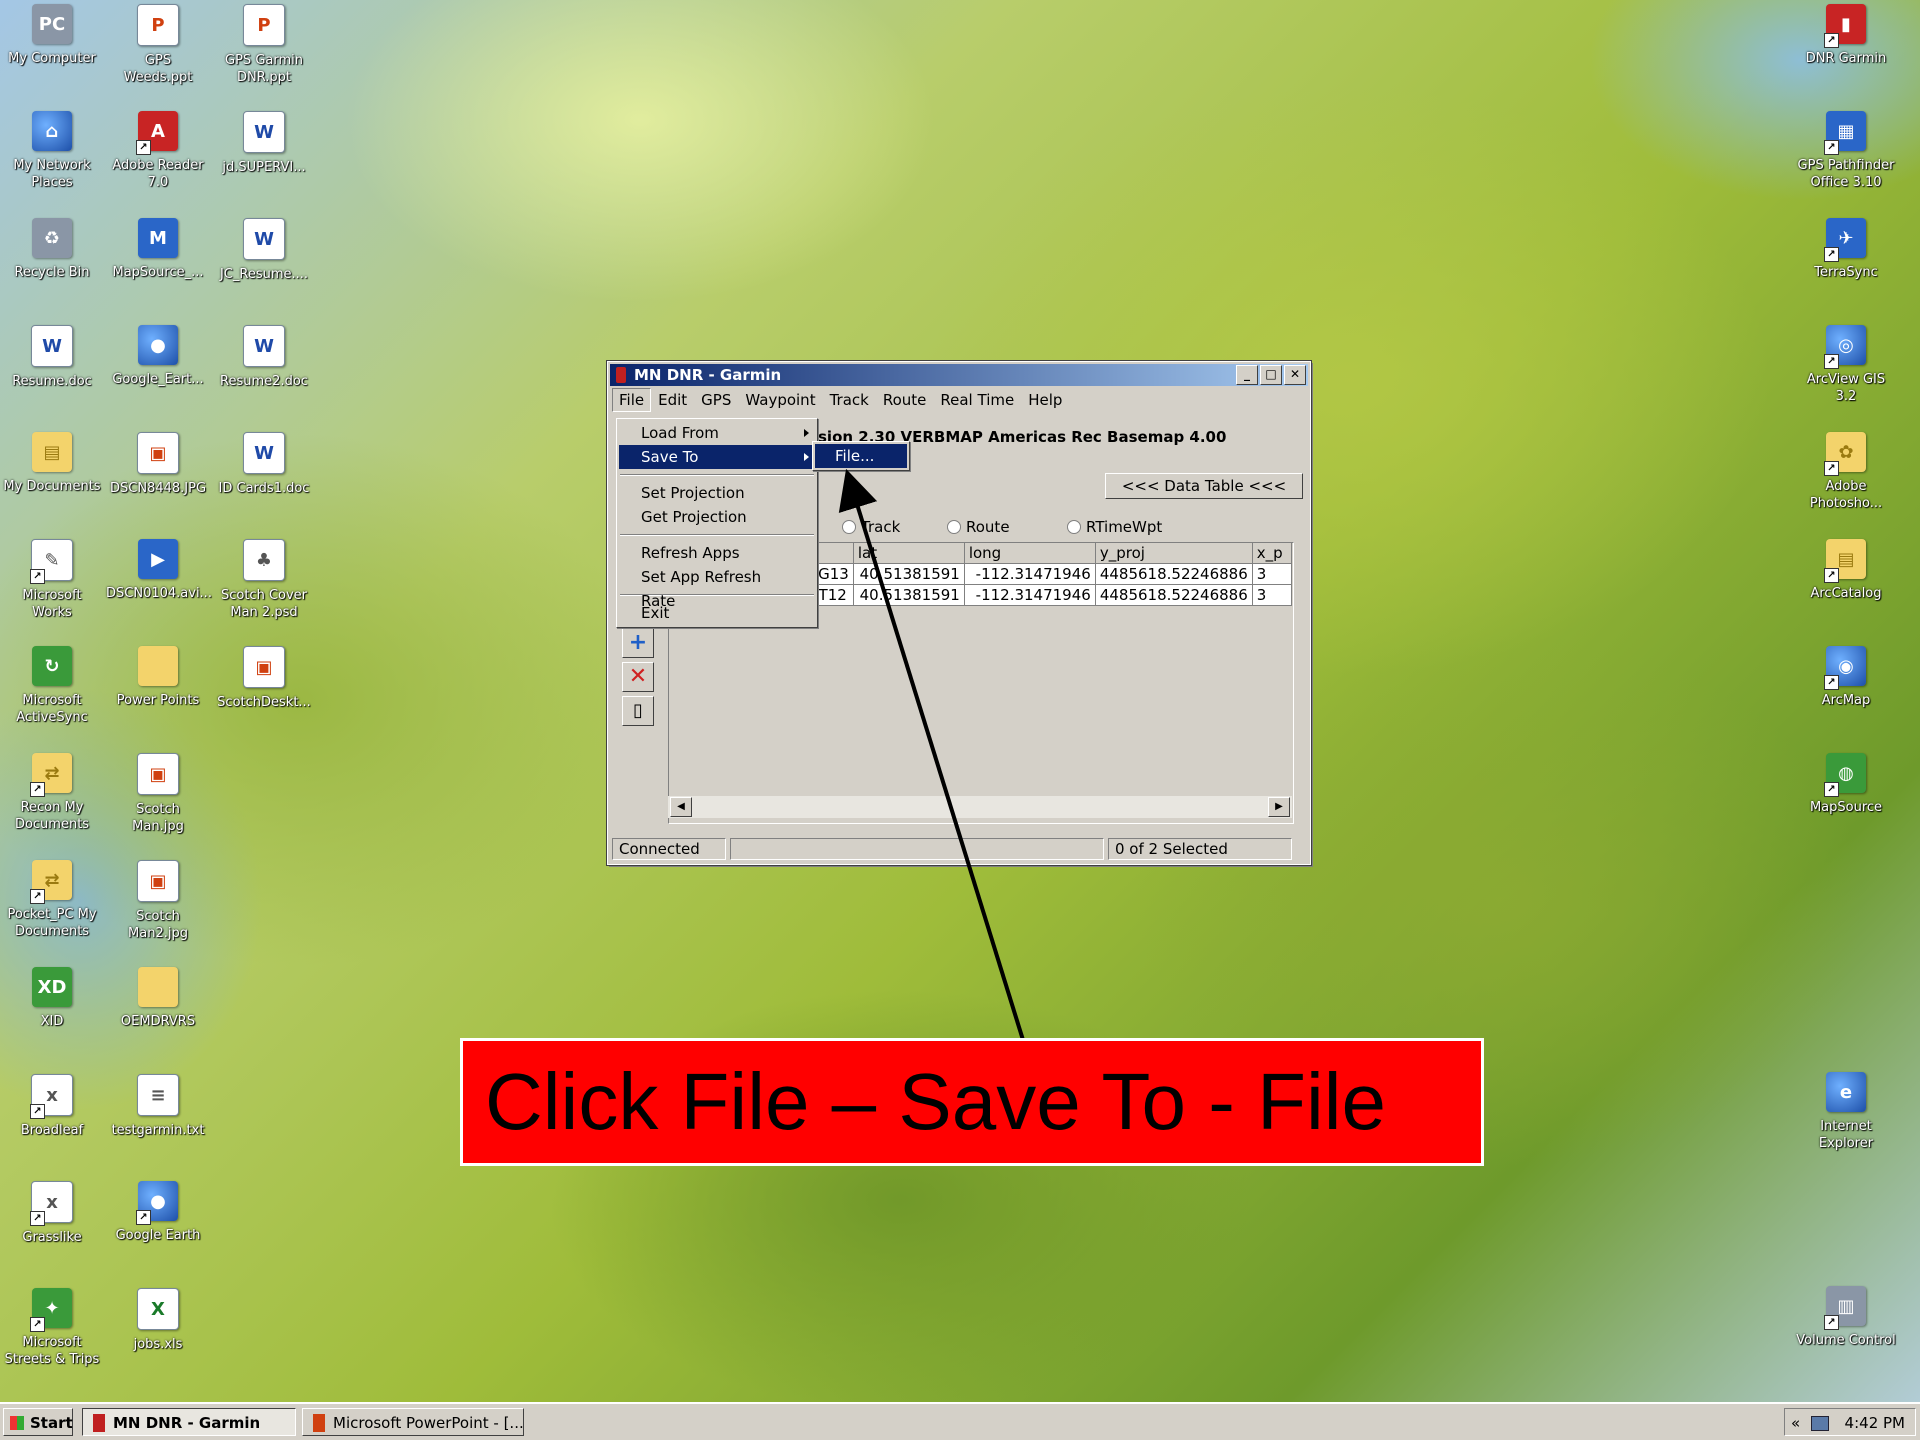 The height and width of the screenshot is (1440, 1920). Describe the element at coordinates (158, 464) in the screenshot. I see `desktop-icon: ▣ DSCN8448.JPG` at that location.